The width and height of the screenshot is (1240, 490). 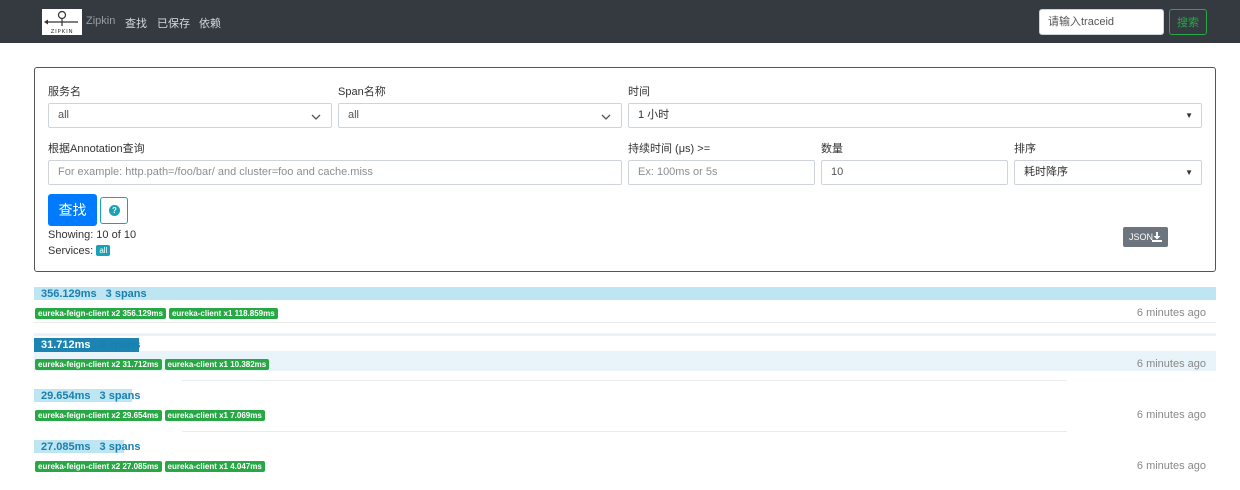 I want to click on service-duration-tag: eureka-feign-client x2 29.654ms, so click(x=98, y=415).